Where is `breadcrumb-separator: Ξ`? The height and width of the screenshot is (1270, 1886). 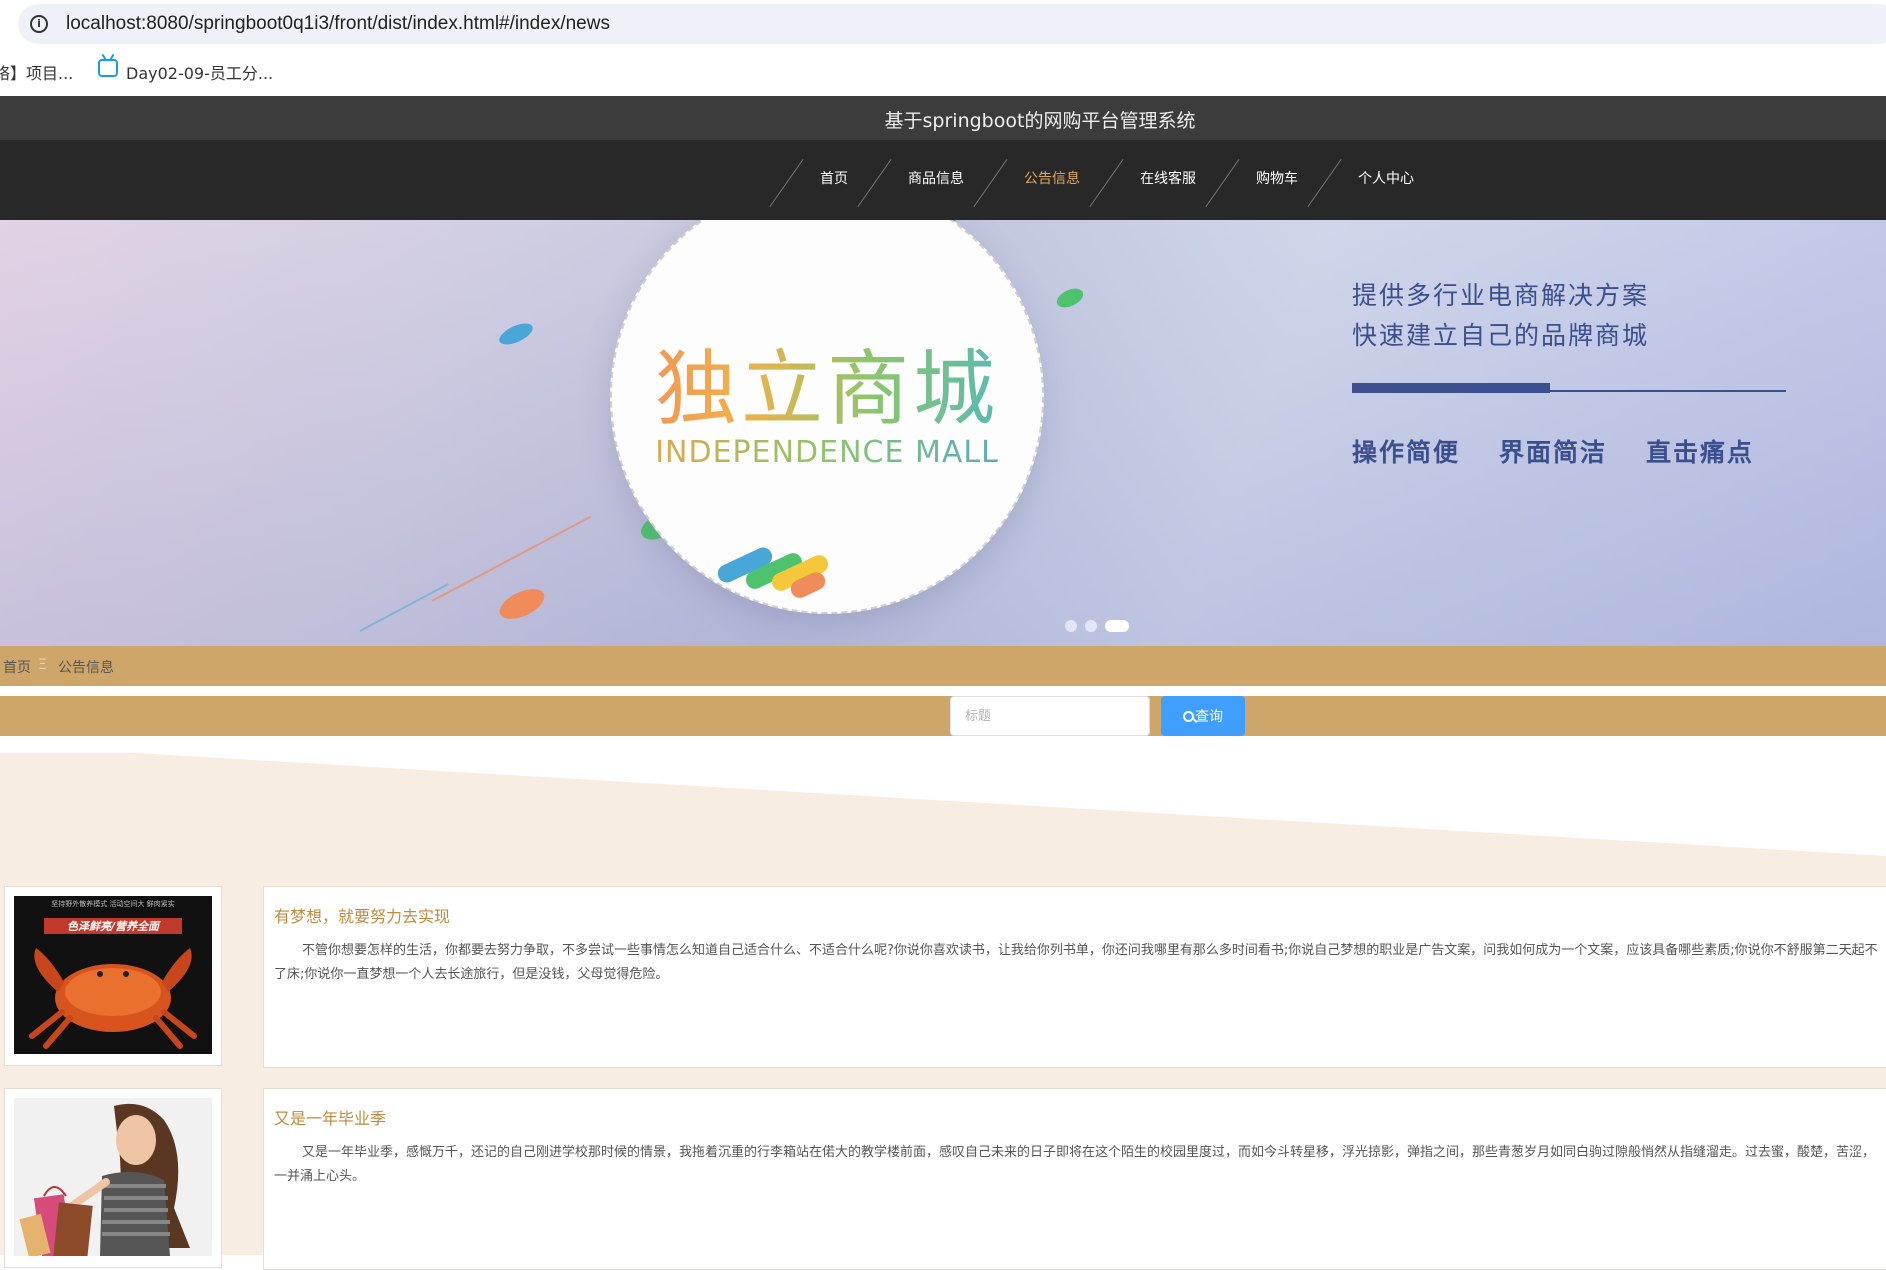 breadcrumb-separator: Ξ is located at coordinates (42, 665).